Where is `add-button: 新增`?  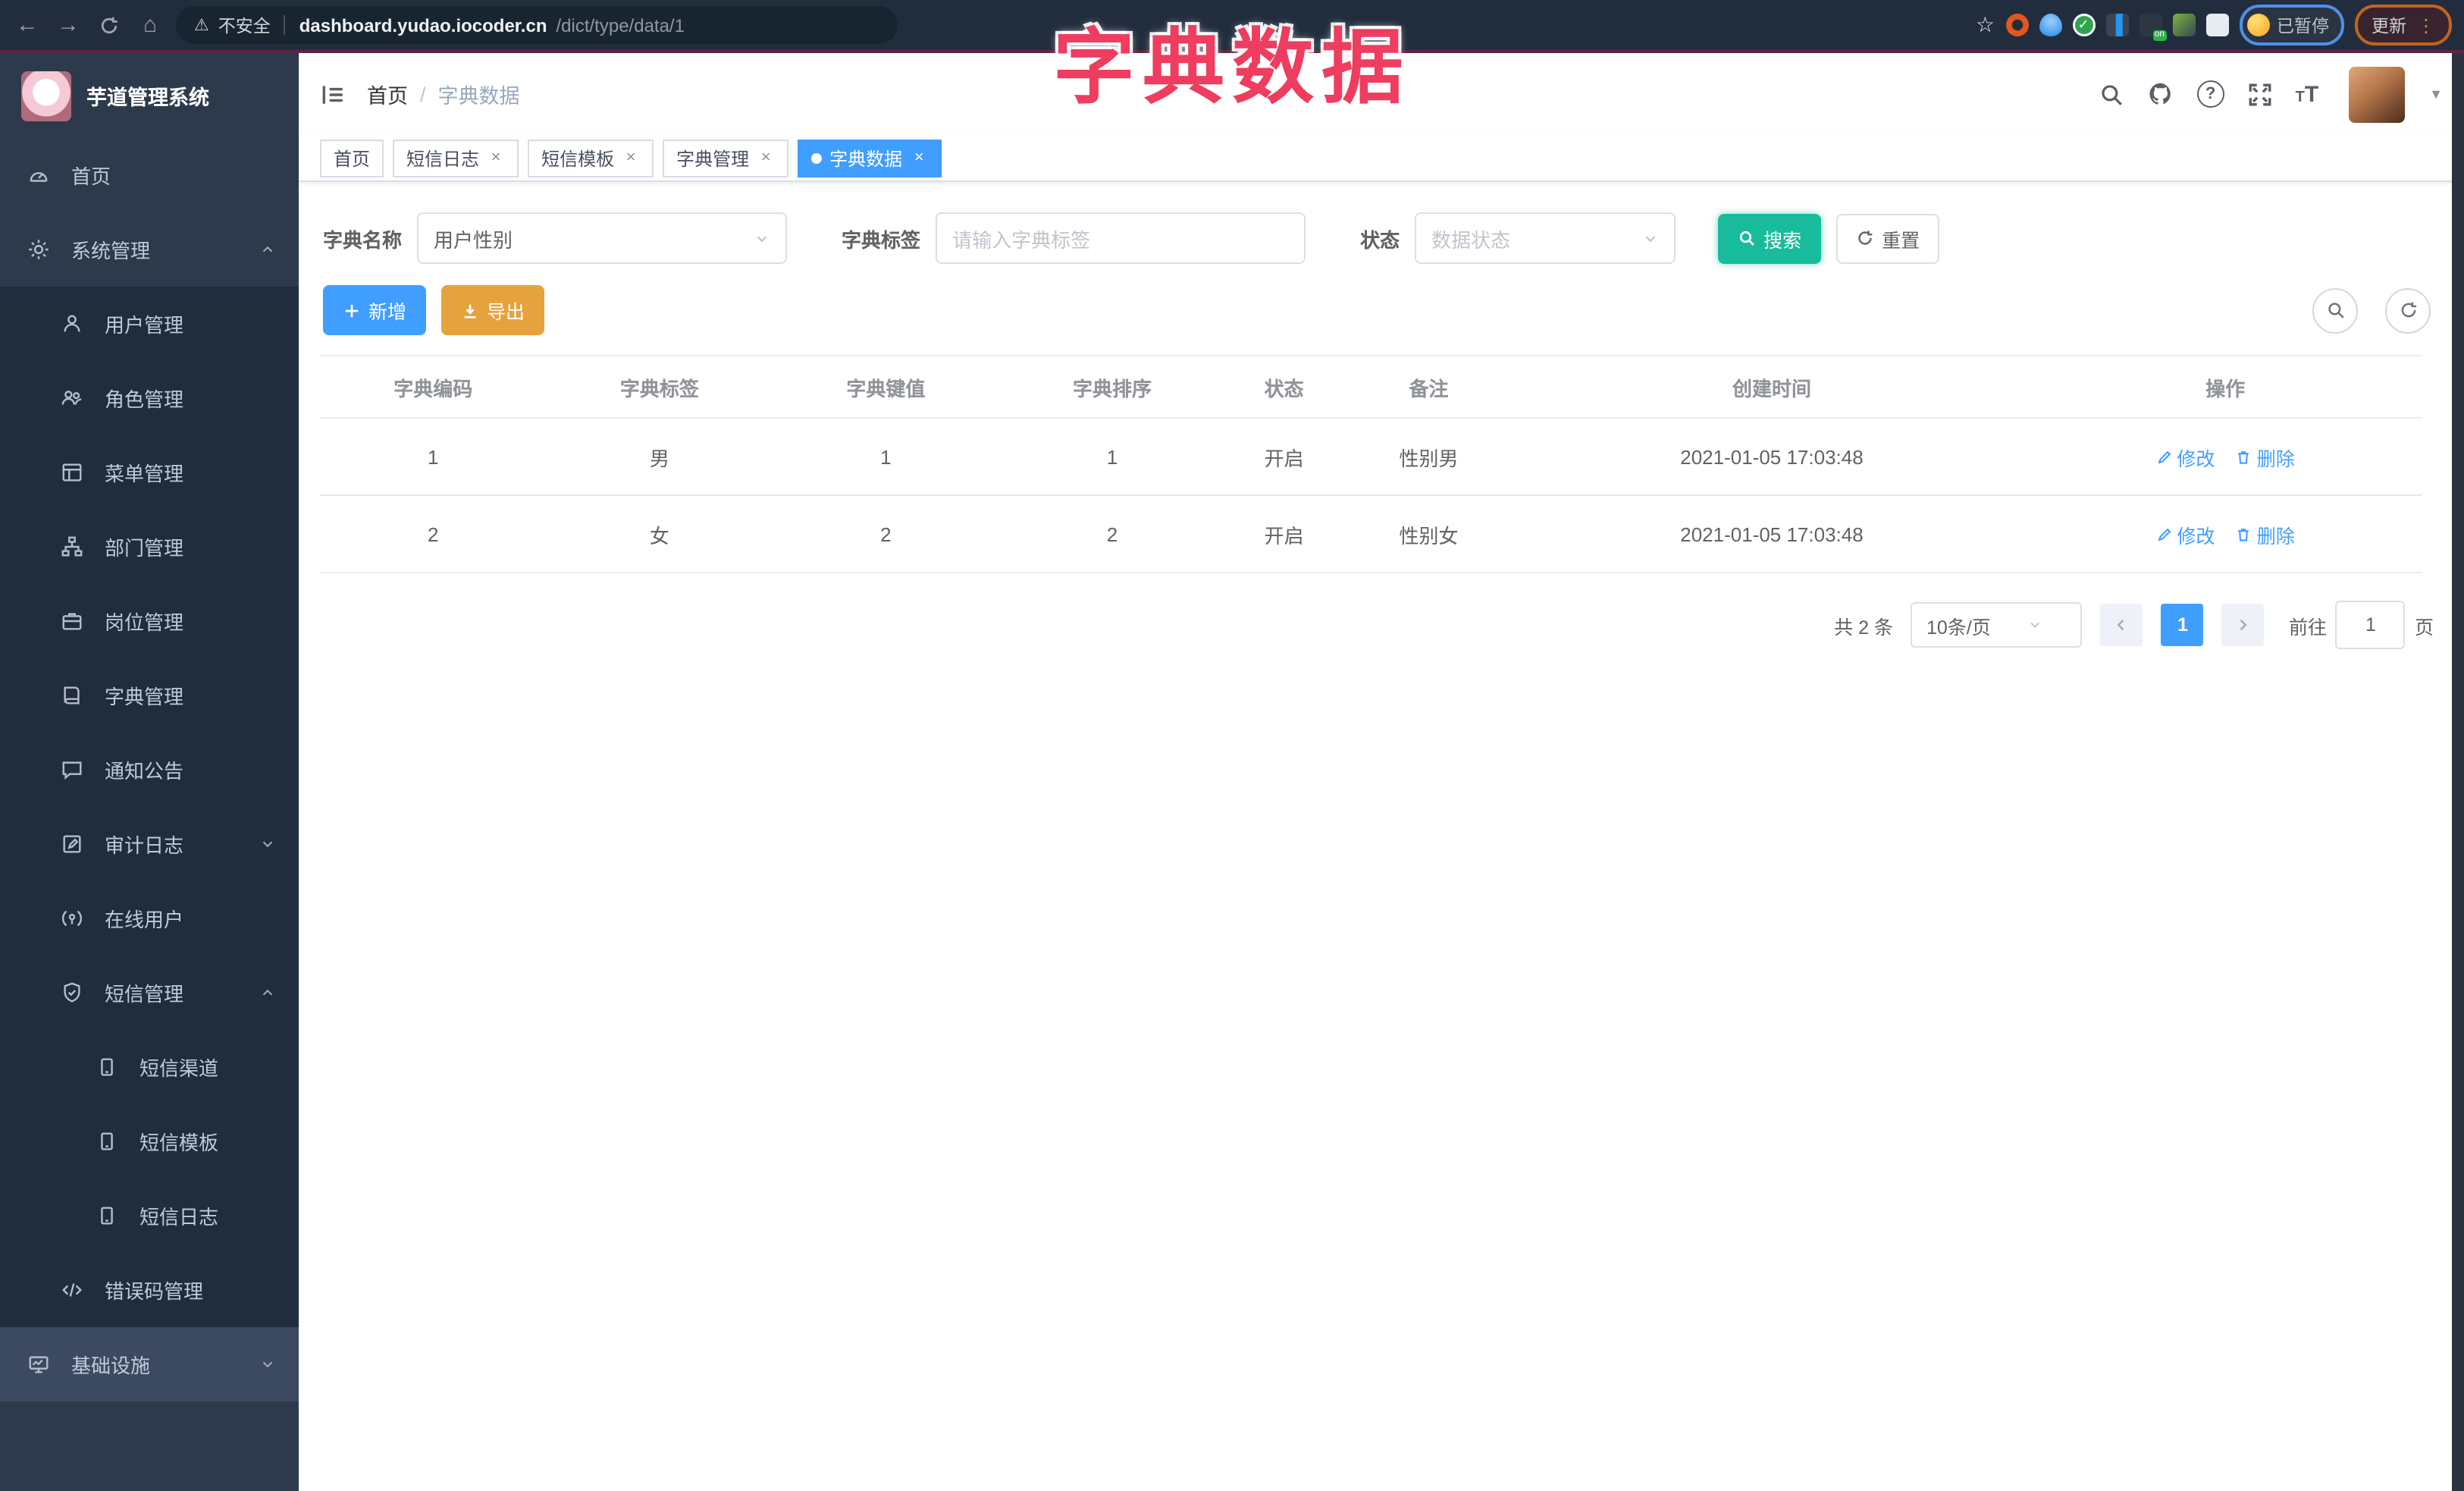 add-button: 新增 is located at coordinates (375, 310).